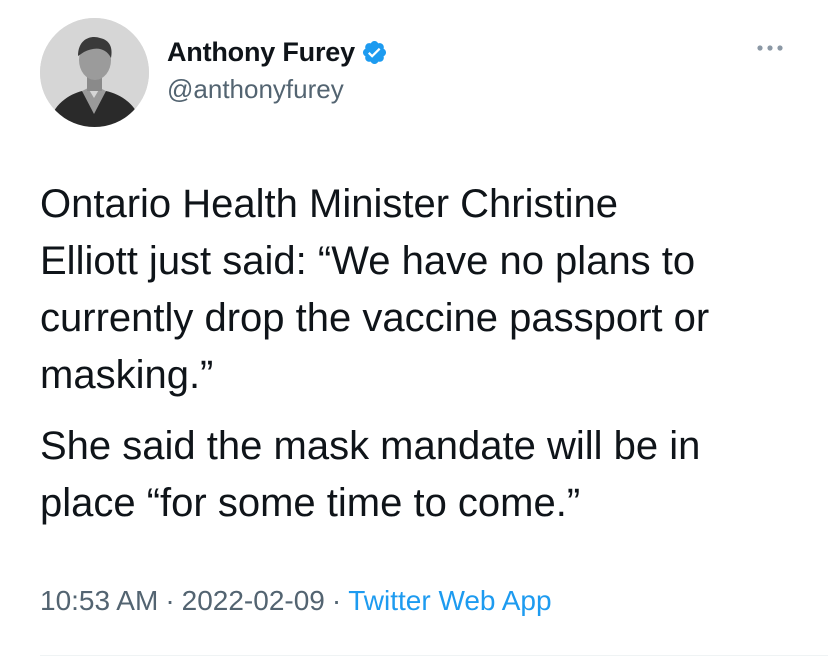  I want to click on tweet-date: 2022-02-09, so click(253, 600).